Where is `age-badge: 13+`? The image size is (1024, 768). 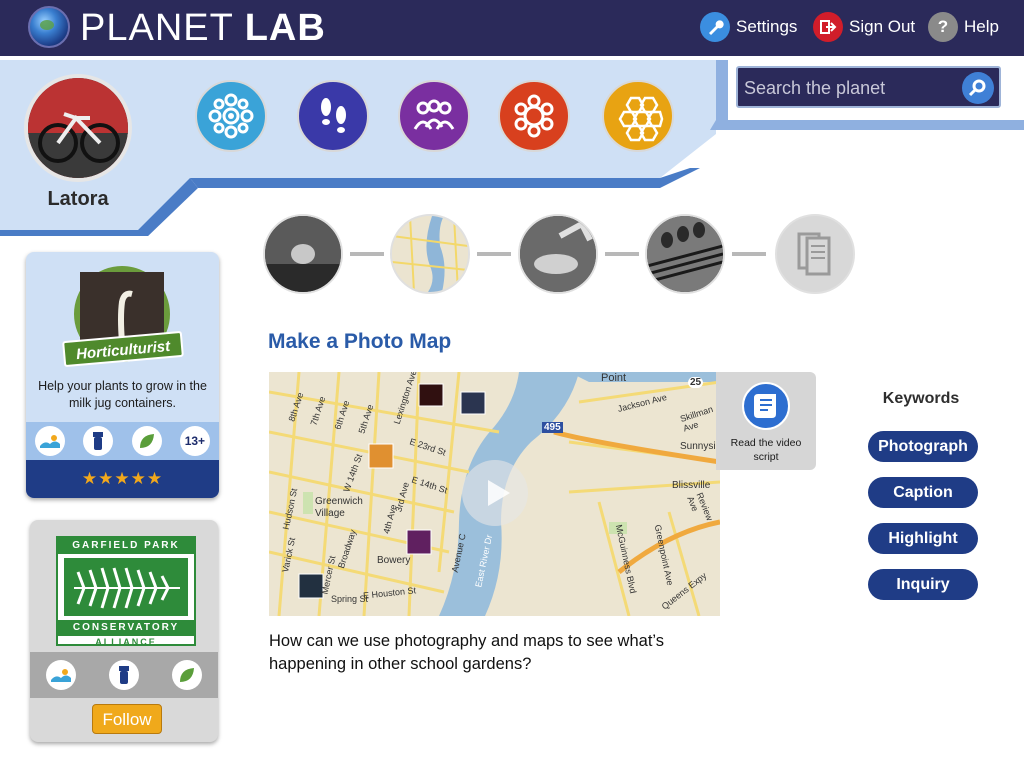
age-badge: 13+ is located at coordinates (194, 441).